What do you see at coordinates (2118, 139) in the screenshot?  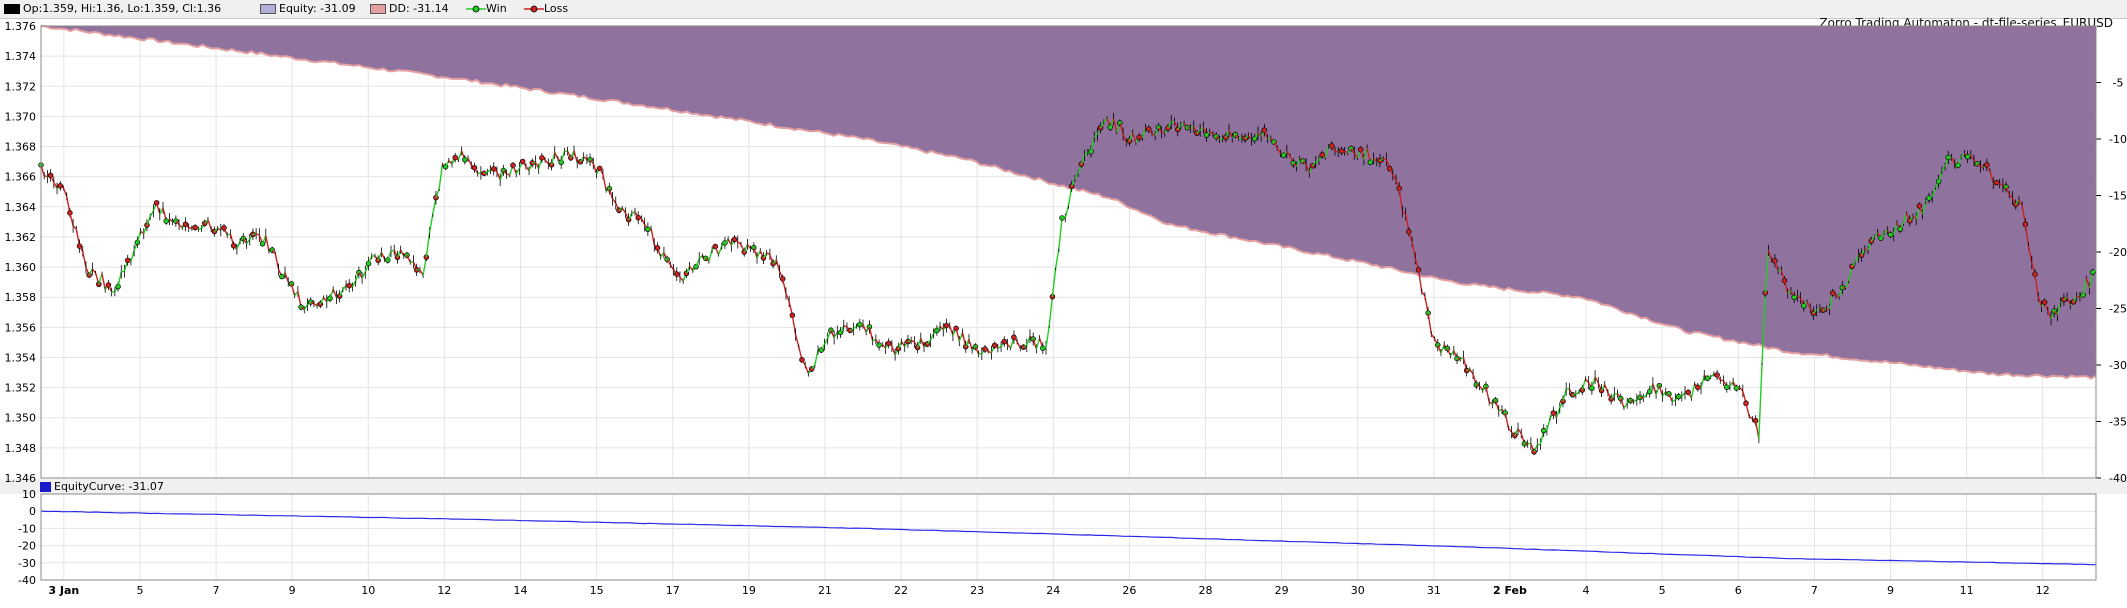 I see `equity-y-tick-label: -10` at bounding box center [2118, 139].